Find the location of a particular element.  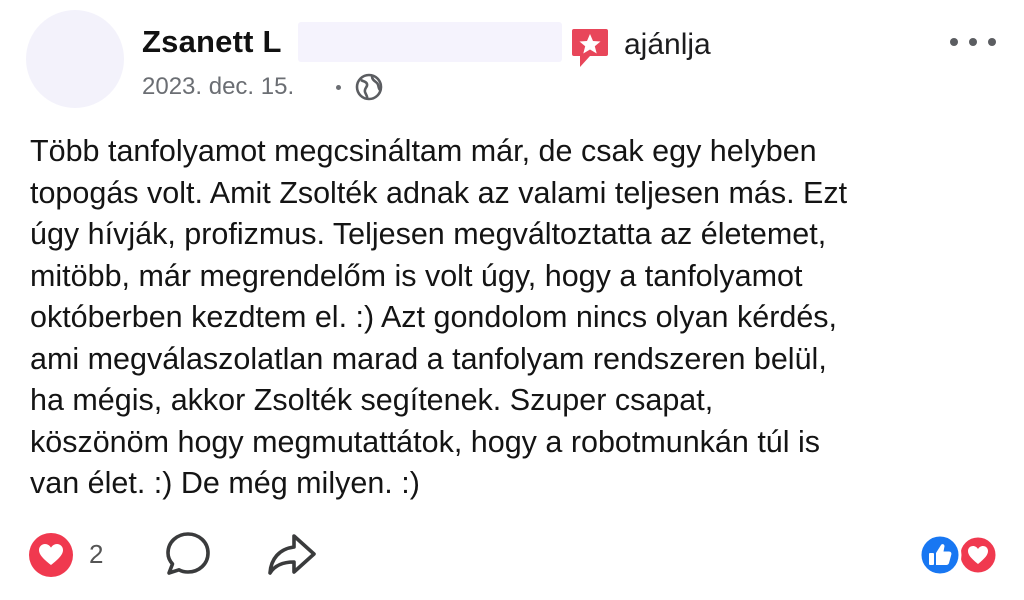

recommends-label: ajánlja is located at coordinates (667, 44).